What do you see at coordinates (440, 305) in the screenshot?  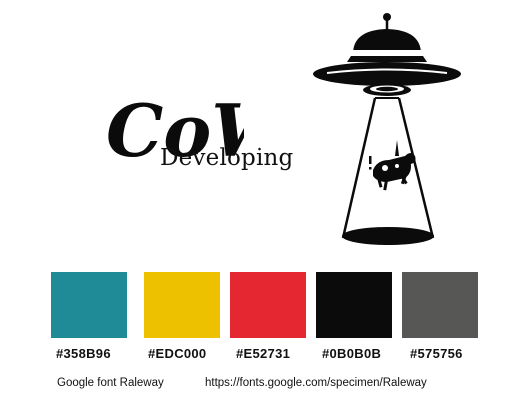 I see `swatch-gray` at bounding box center [440, 305].